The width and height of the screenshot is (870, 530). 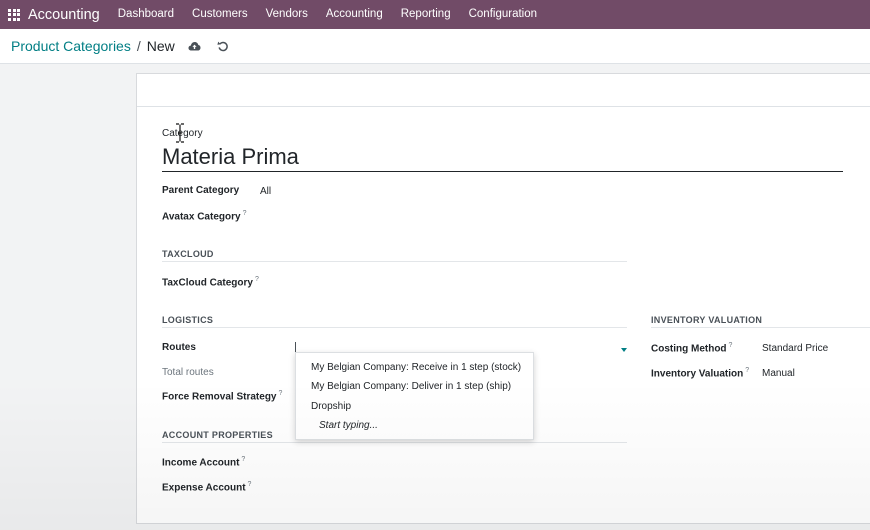 I want to click on app-name: Accounting, so click(x=64, y=15).